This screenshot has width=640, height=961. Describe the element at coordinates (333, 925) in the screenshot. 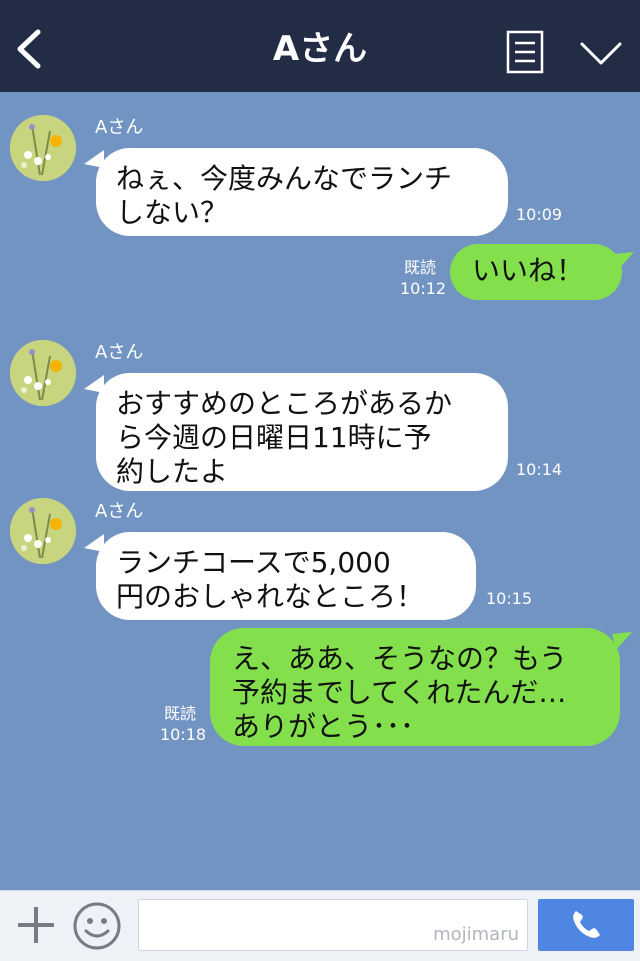

I see `message-input: mojimaru` at that location.